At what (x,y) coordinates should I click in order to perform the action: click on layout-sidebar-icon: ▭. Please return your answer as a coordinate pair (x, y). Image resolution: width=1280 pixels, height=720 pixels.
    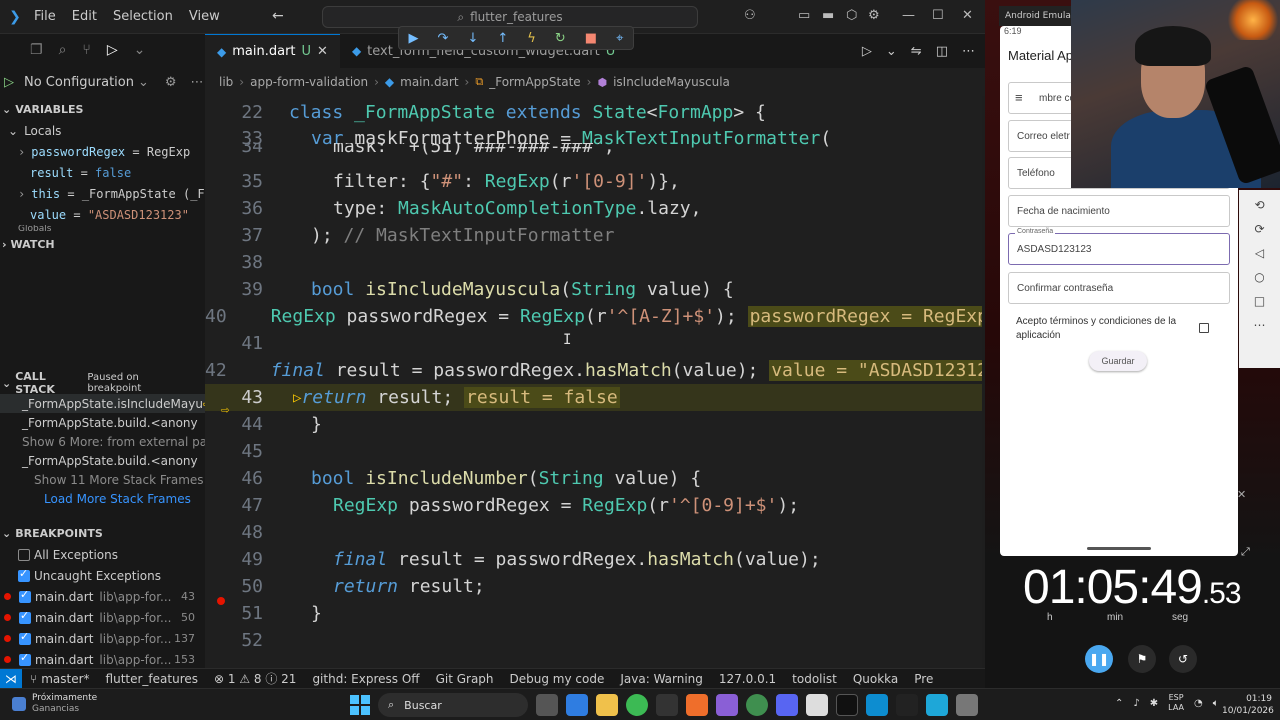
    Looking at the image, I should click on (804, 15).